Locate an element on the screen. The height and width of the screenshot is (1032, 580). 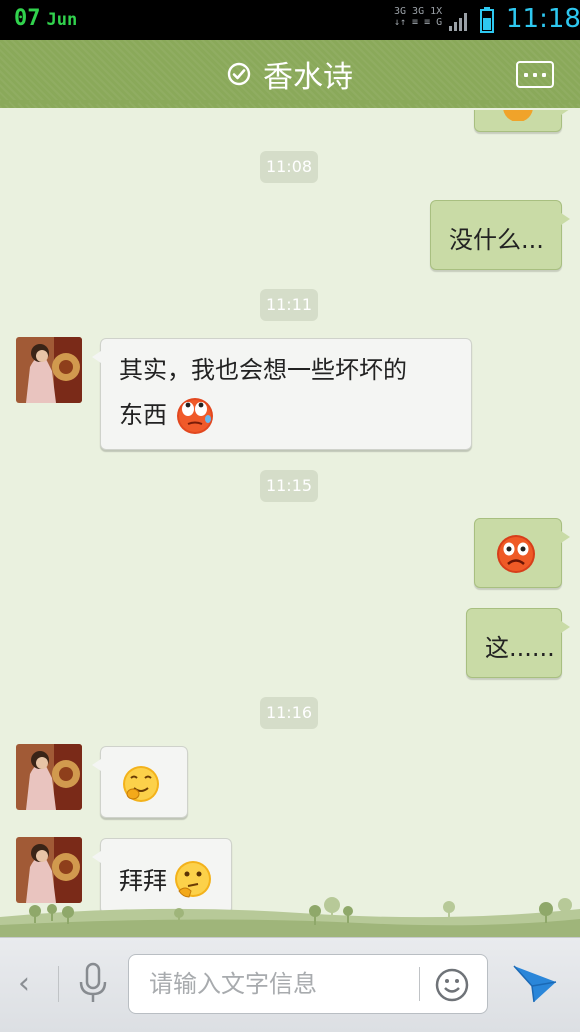
network-icon: 3G 3G 1X ↓↑ ≡ ≡ G is located at coordinates (418, 17).